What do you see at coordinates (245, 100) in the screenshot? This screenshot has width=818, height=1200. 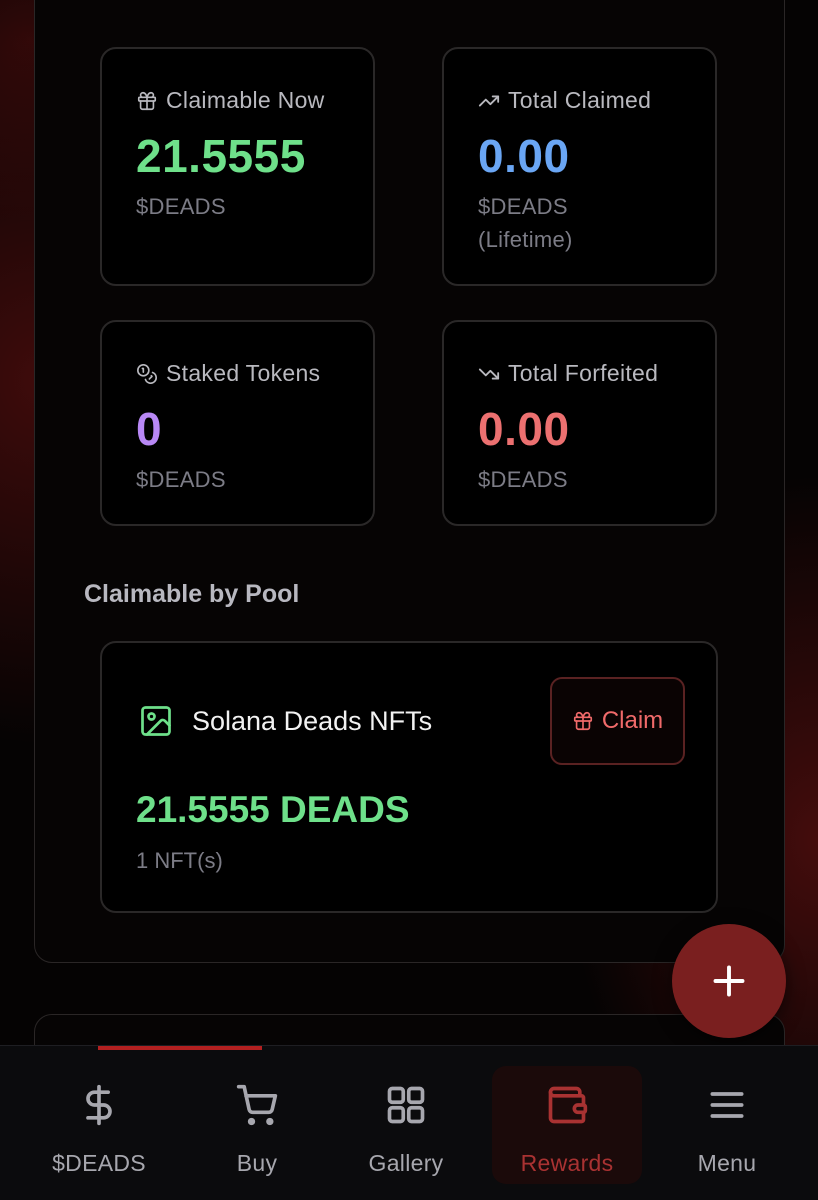 I see `stat-label: Claimable Now` at bounding box center [245, 100].